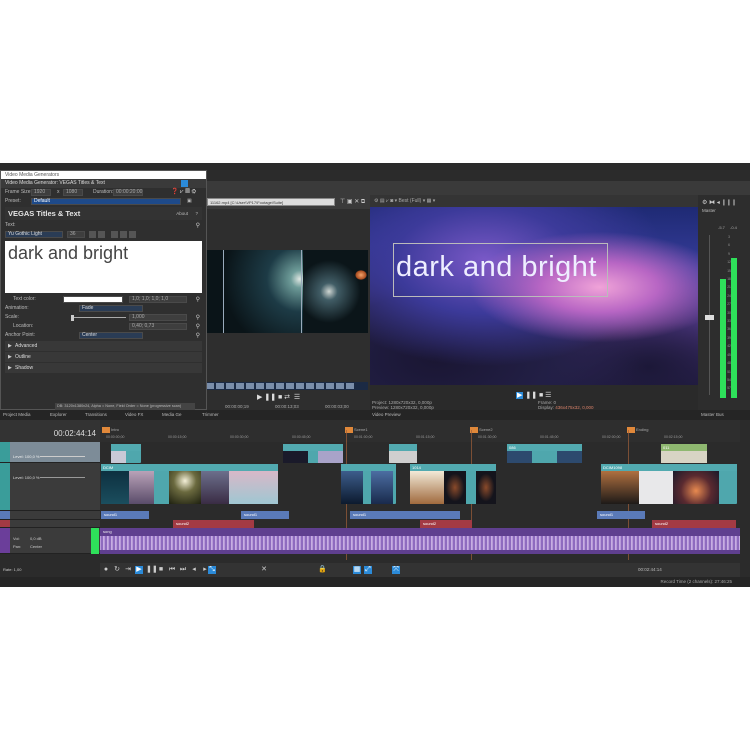  I want to click on preview-overlay-icon: ▾ ▦ ▾, so click(429, 201).